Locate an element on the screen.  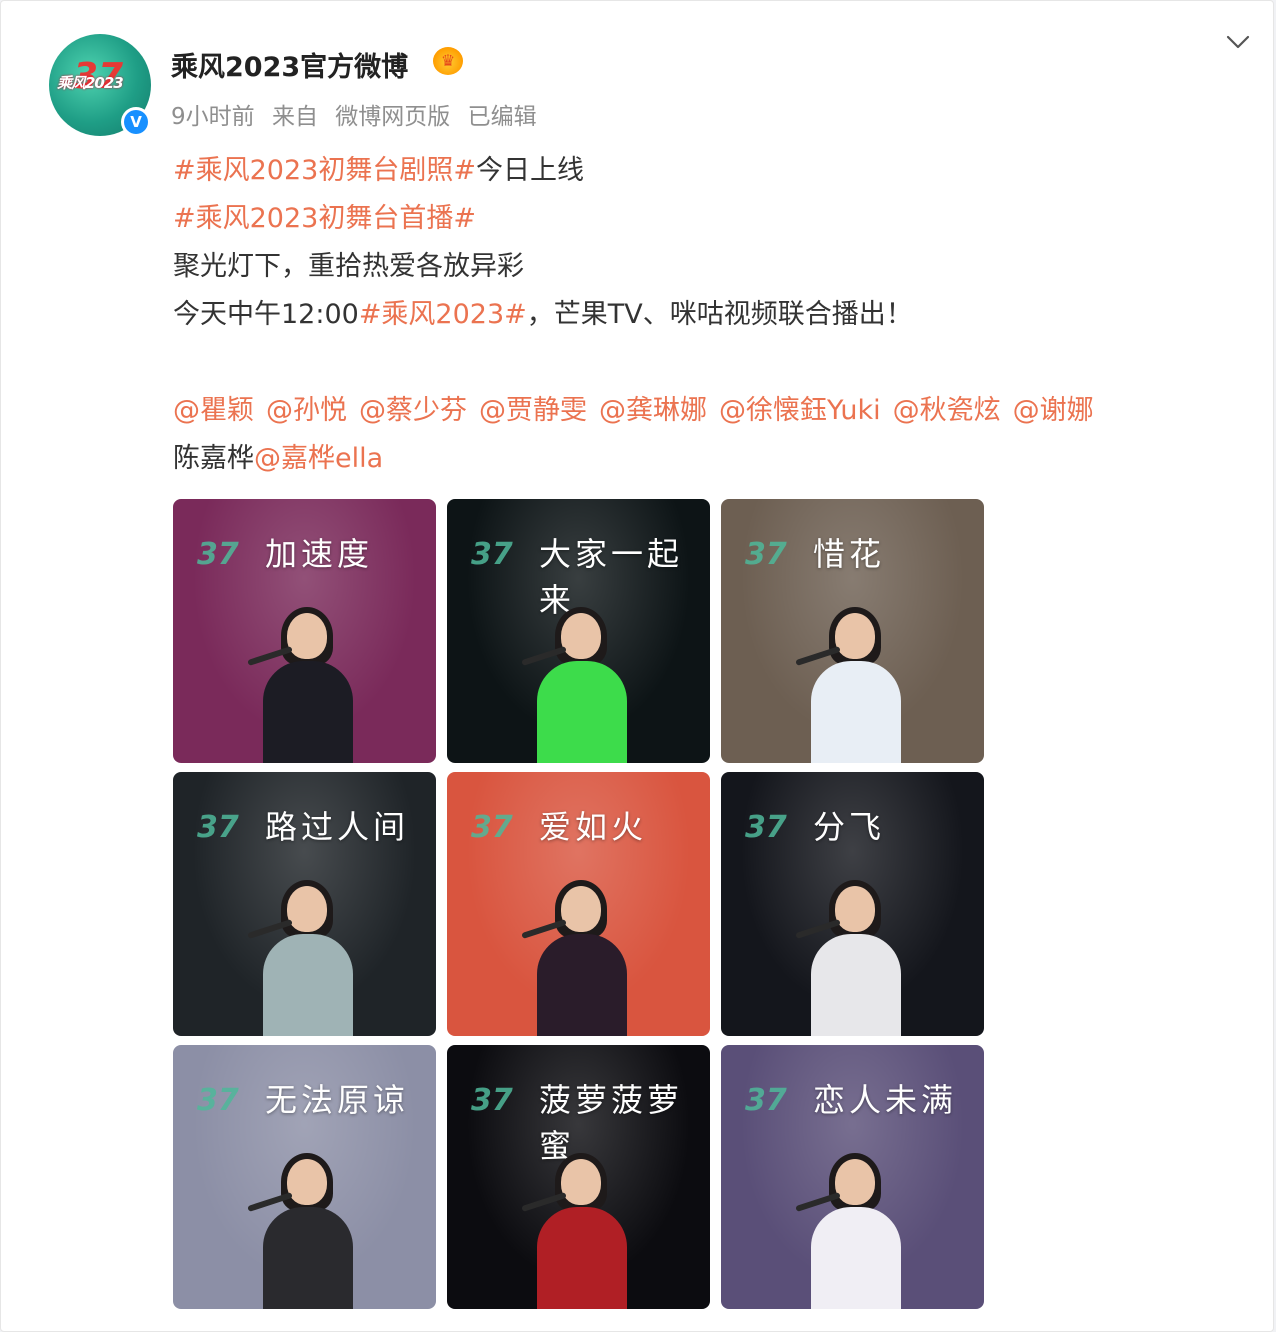
edited-label: 已编辑 is located at coordinates (502, 117).